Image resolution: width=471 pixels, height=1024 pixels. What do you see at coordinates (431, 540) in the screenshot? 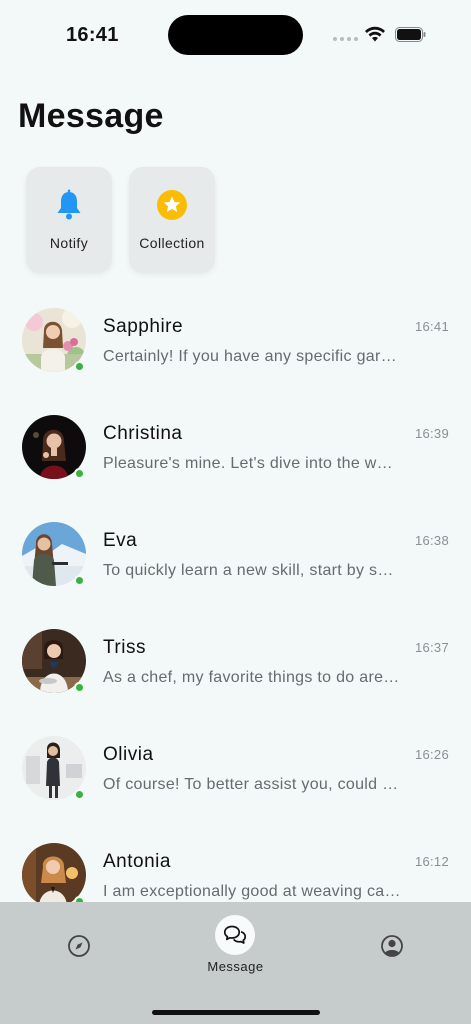
I see `message-time: 16:38` at bounding box center [431, 540].